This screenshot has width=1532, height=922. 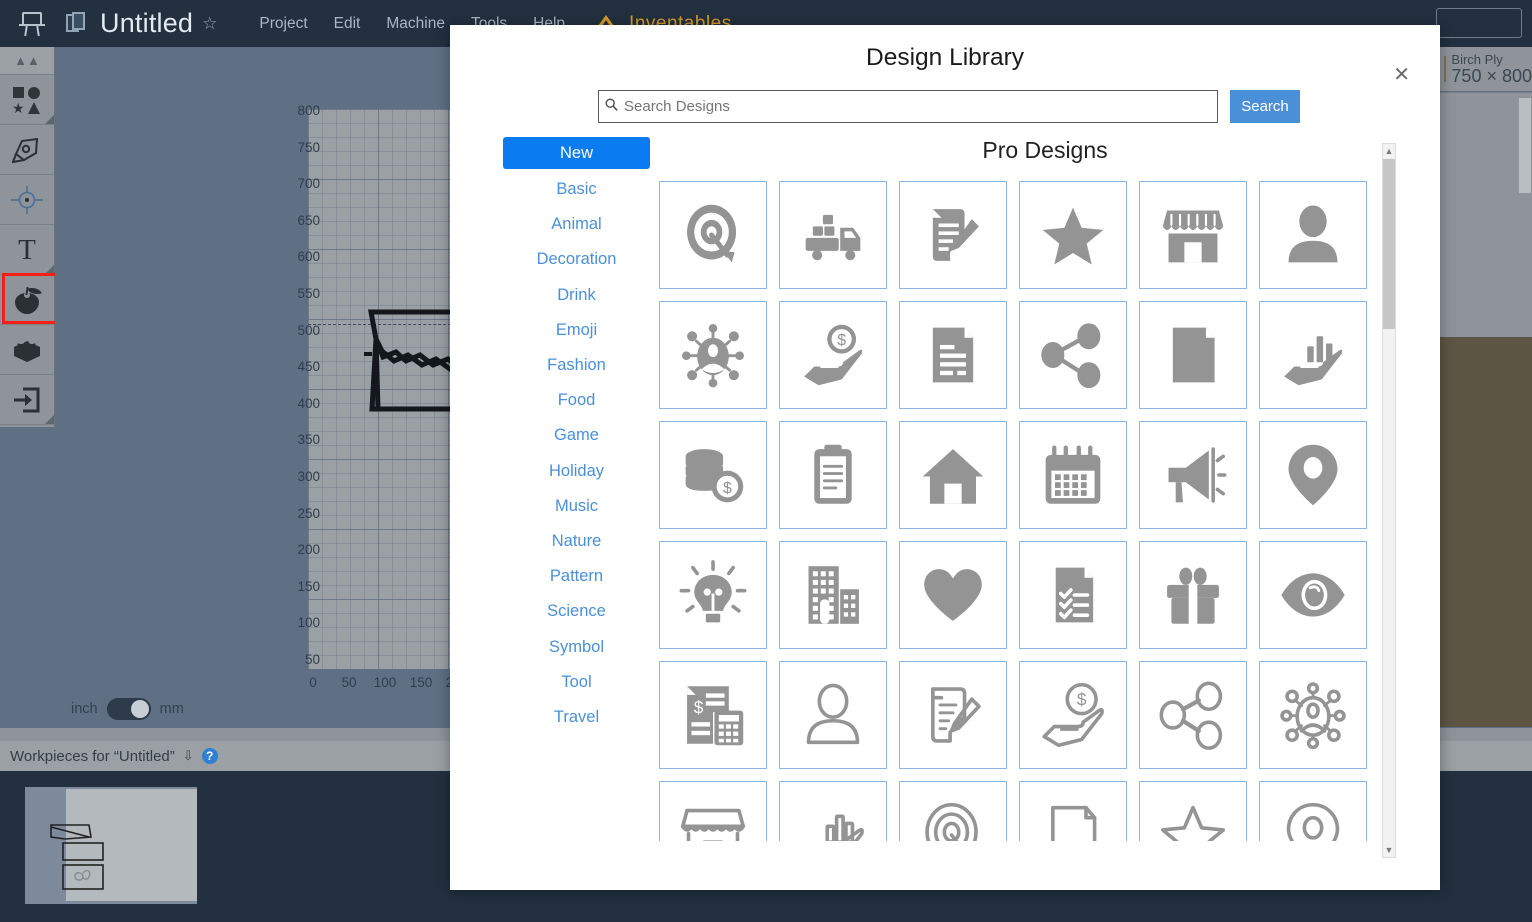 What do you see at coordinates (576, 611) in the screenshot?
I see `category-science: Science` at bounding box center [576, 611].